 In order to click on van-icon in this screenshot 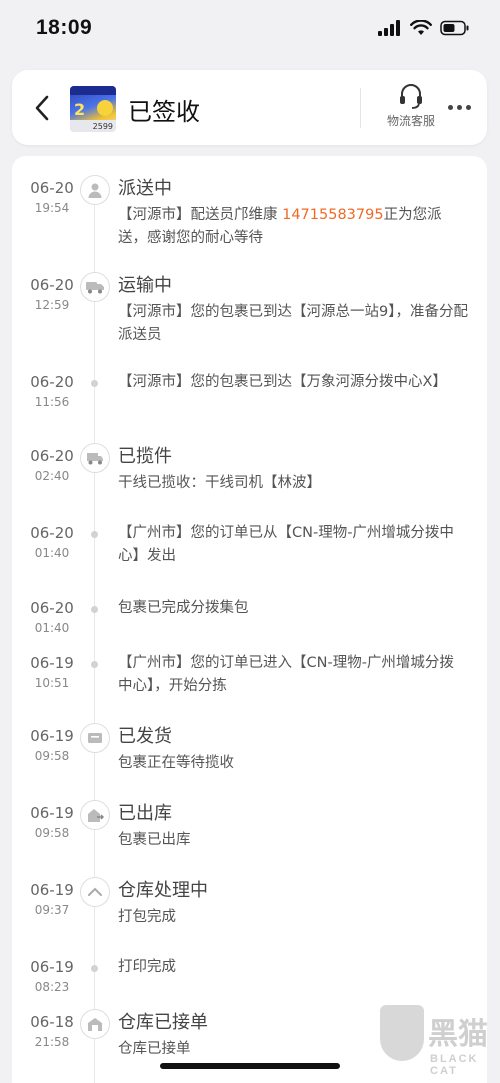, I will do `click(95, 458)`.